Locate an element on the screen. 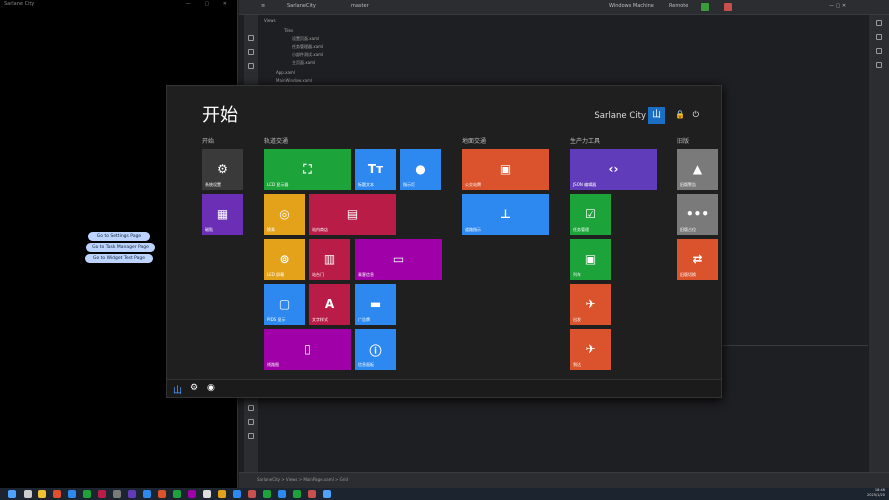 The image size is (889, 500). tile-bars: ▥ 站台门 is located at coordinates (329, 259).